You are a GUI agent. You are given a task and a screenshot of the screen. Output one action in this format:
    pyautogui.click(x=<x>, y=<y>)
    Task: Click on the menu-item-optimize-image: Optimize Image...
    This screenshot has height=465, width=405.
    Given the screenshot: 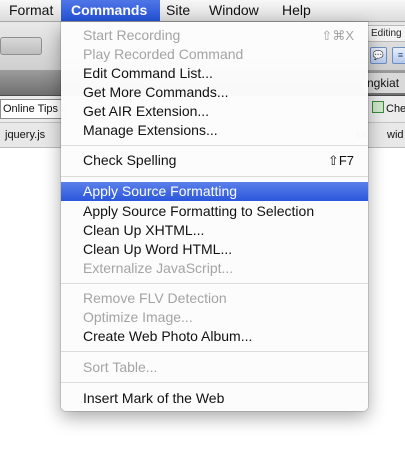 What is the action you would take?
    pyautogui.click(x=214, y=317)
    